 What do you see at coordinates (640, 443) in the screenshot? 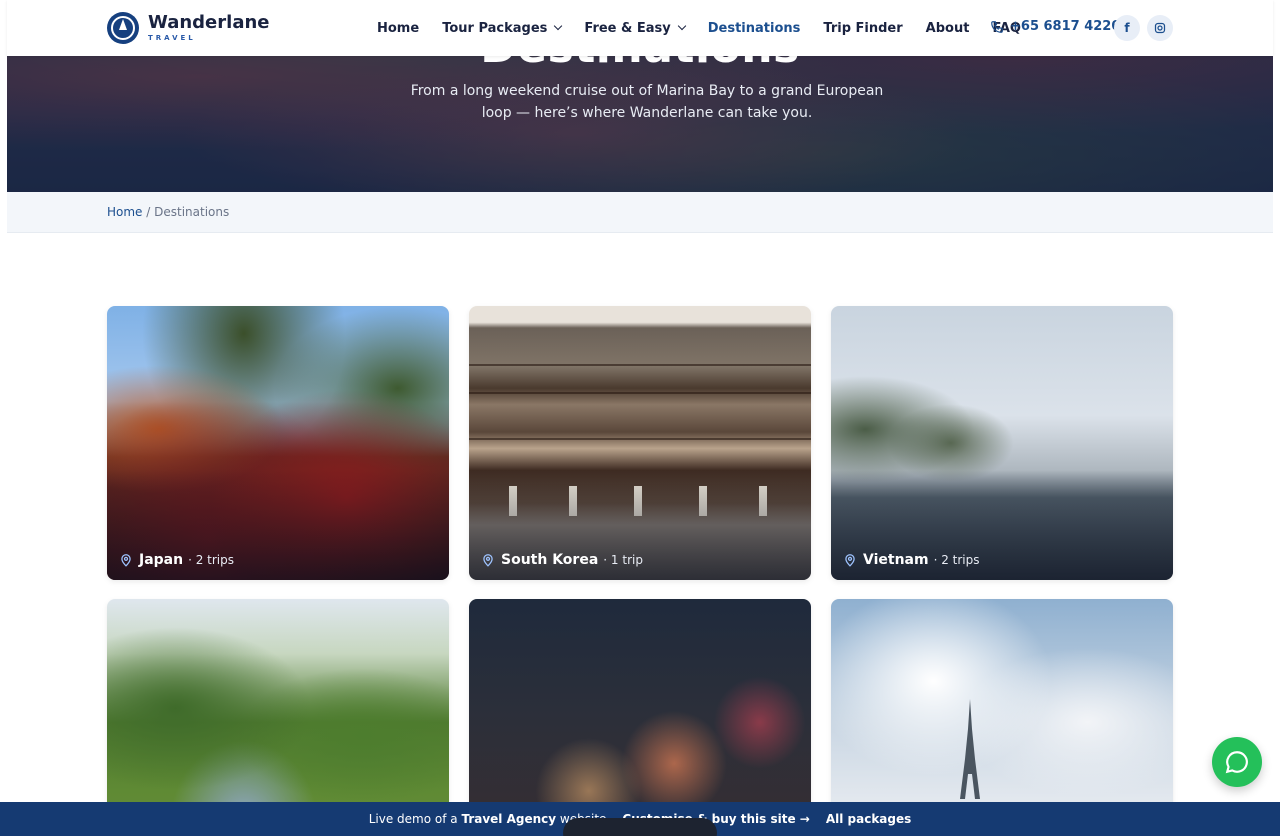
I see `destination-card-south-korea: South Korea · 1 trip` at bounding box center [640, 443].